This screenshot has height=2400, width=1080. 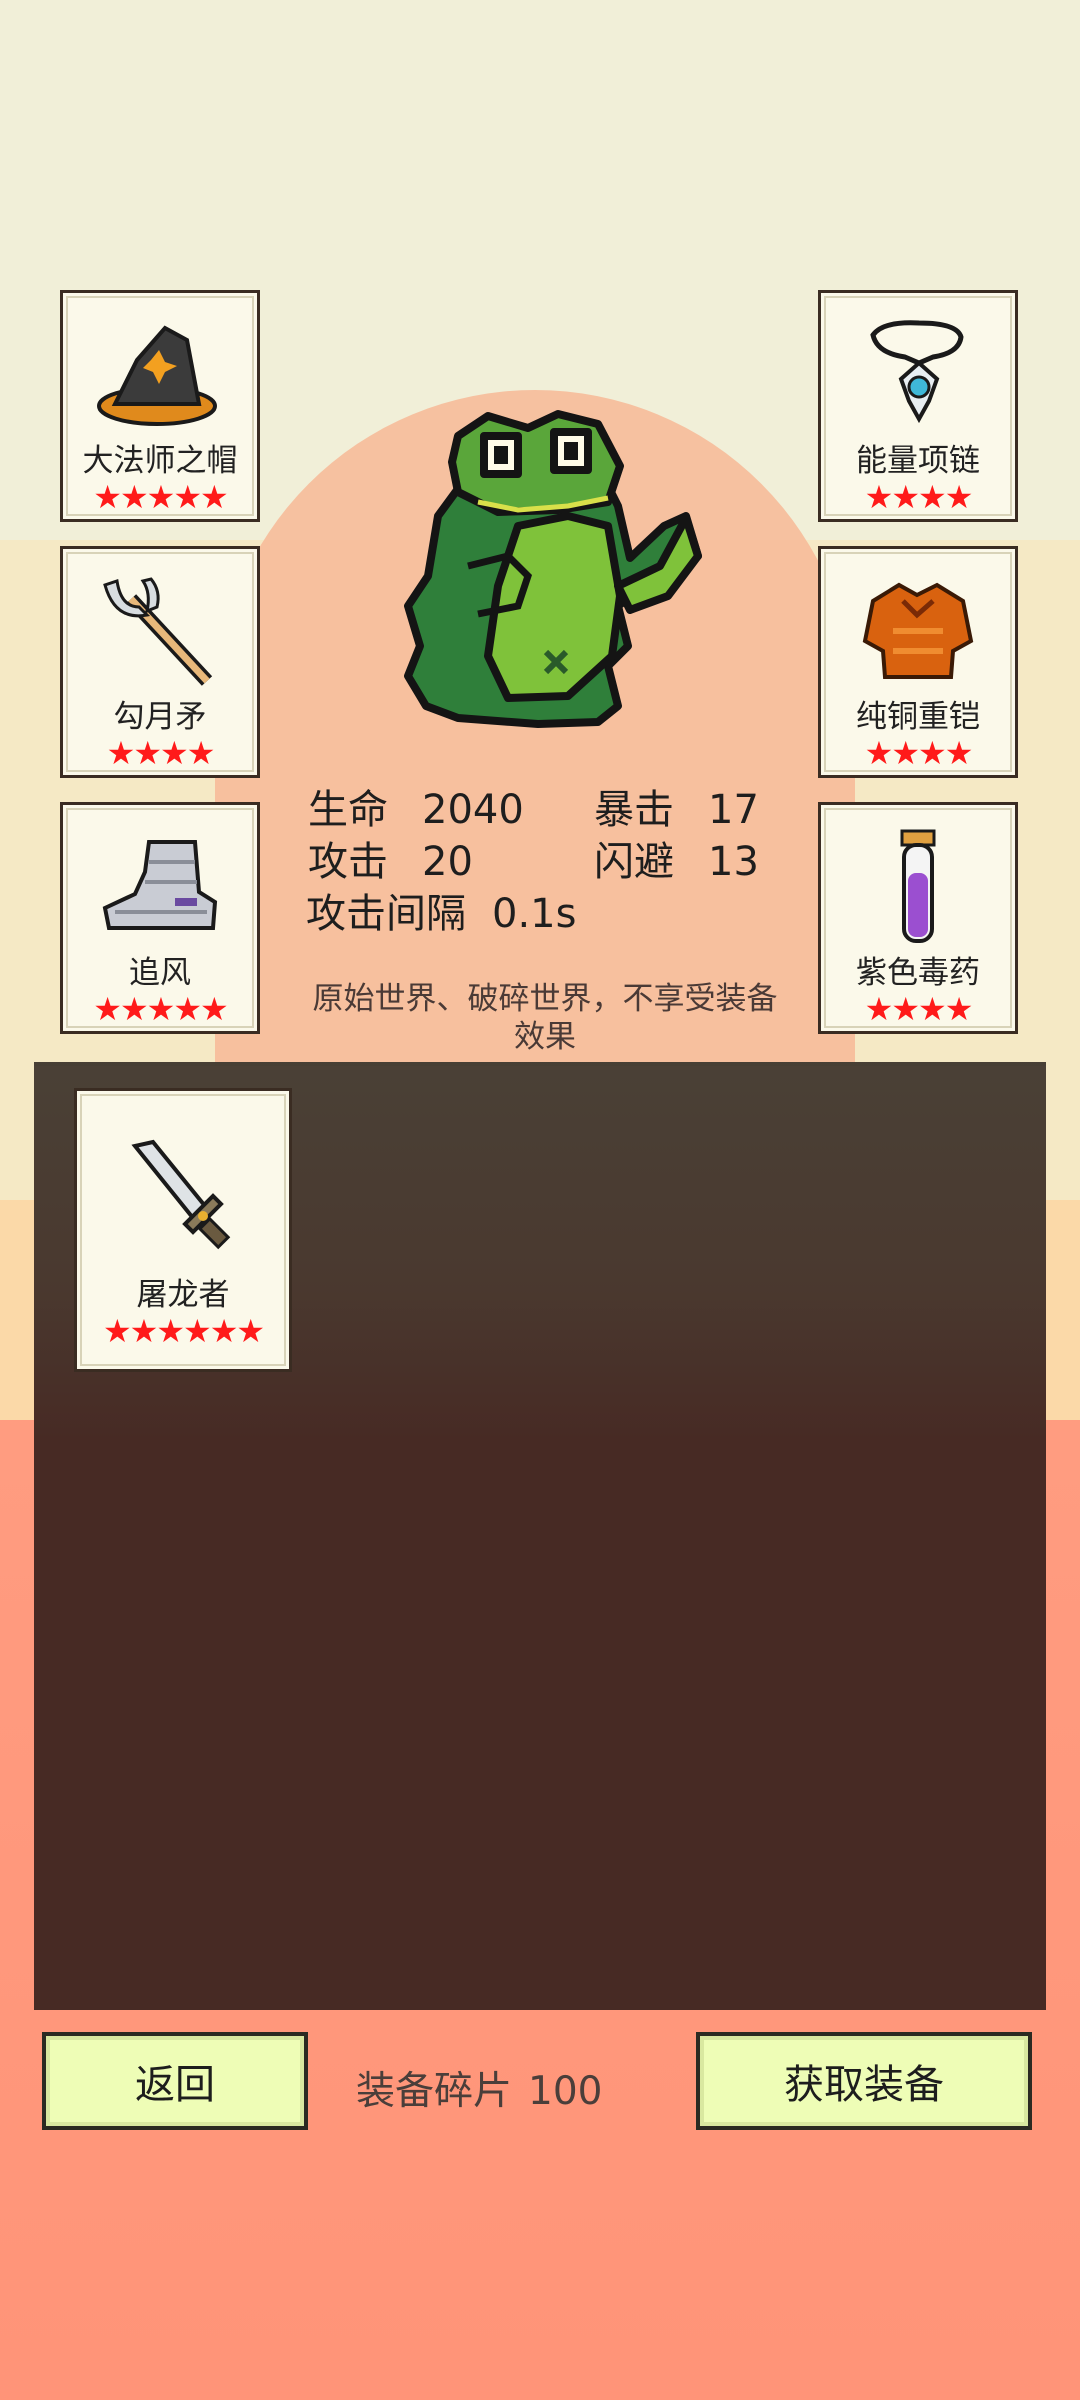 What do you see at coordinates (348, 810) in the screenshot?
I see `stat-hp-label: 生命` at bounding box center [348, 810].